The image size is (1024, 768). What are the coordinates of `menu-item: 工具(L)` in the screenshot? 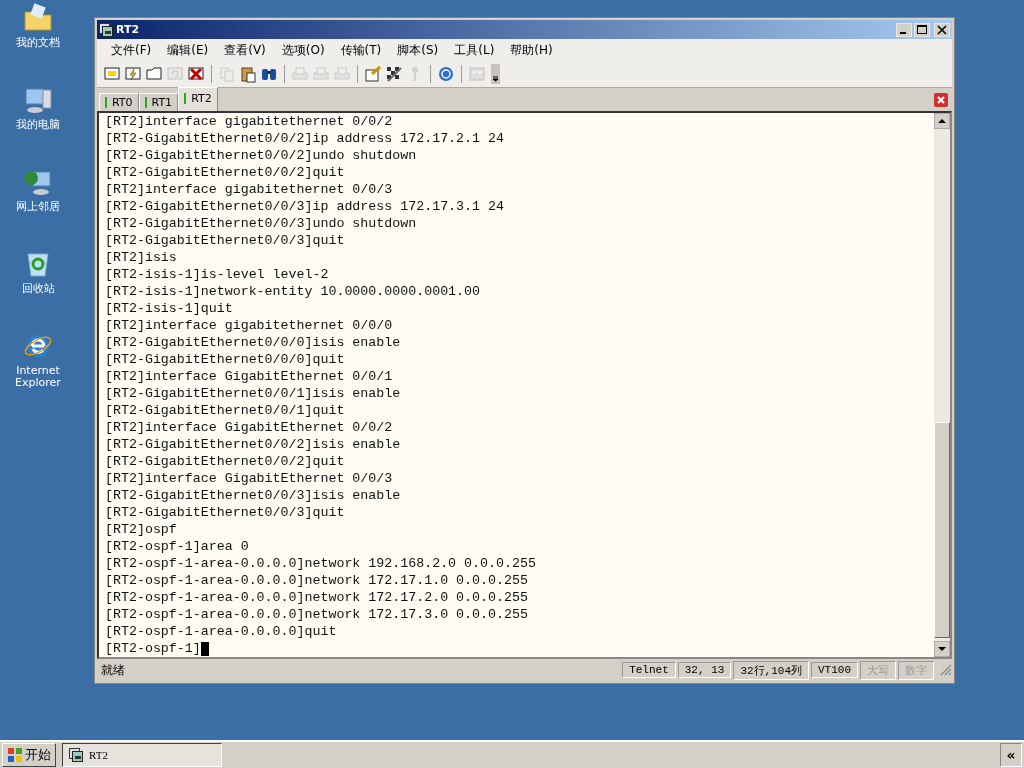 It's located at (474, 50).